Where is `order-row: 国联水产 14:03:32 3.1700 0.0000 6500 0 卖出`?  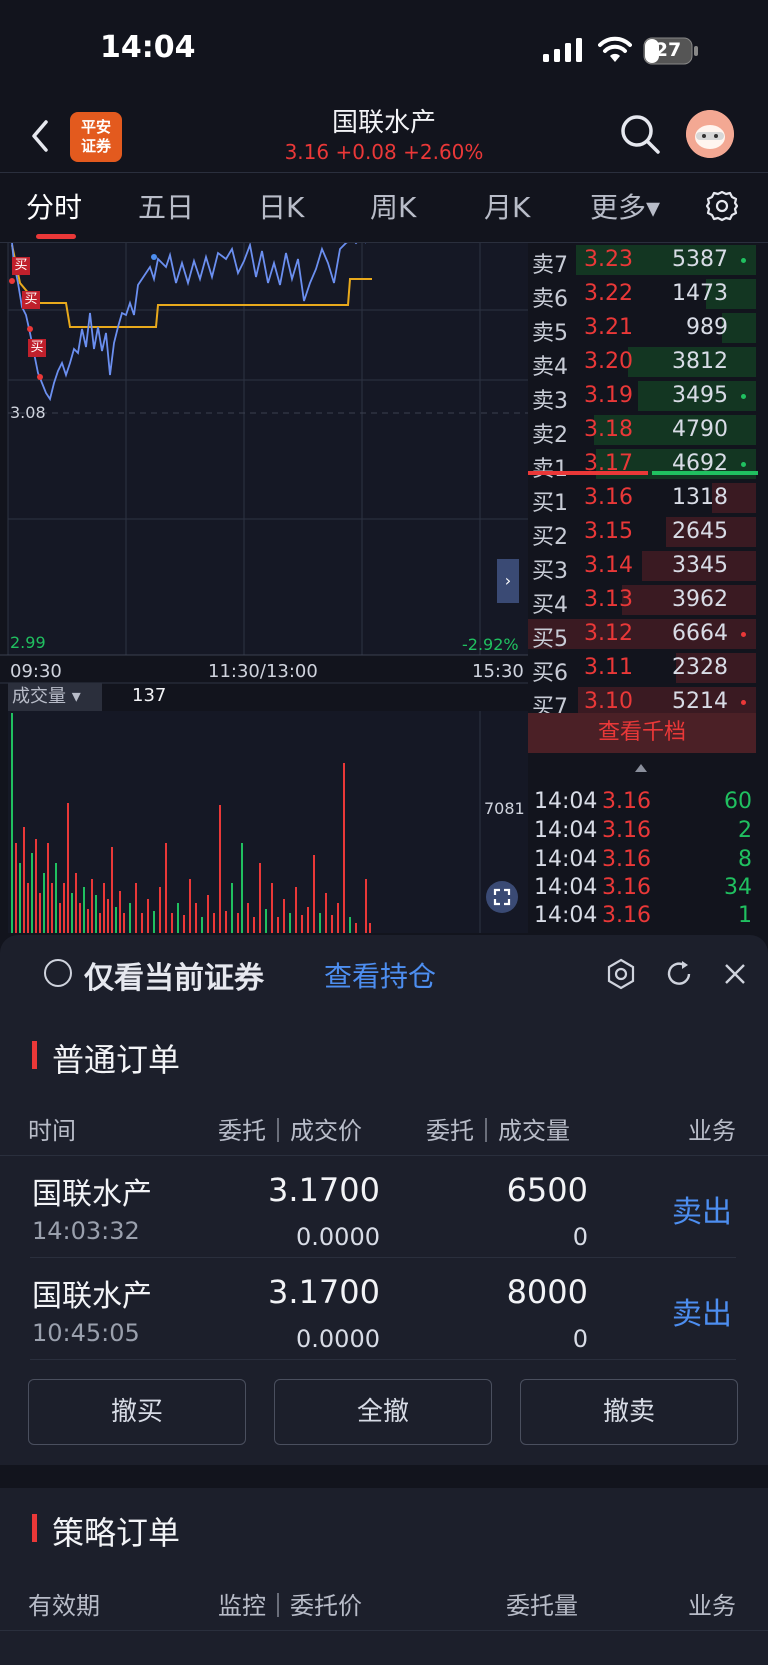
order-row: 国联水产 14:03:32 3.1700 0.0000 6500 0 卖出 is located at coordinates (384, 1207).